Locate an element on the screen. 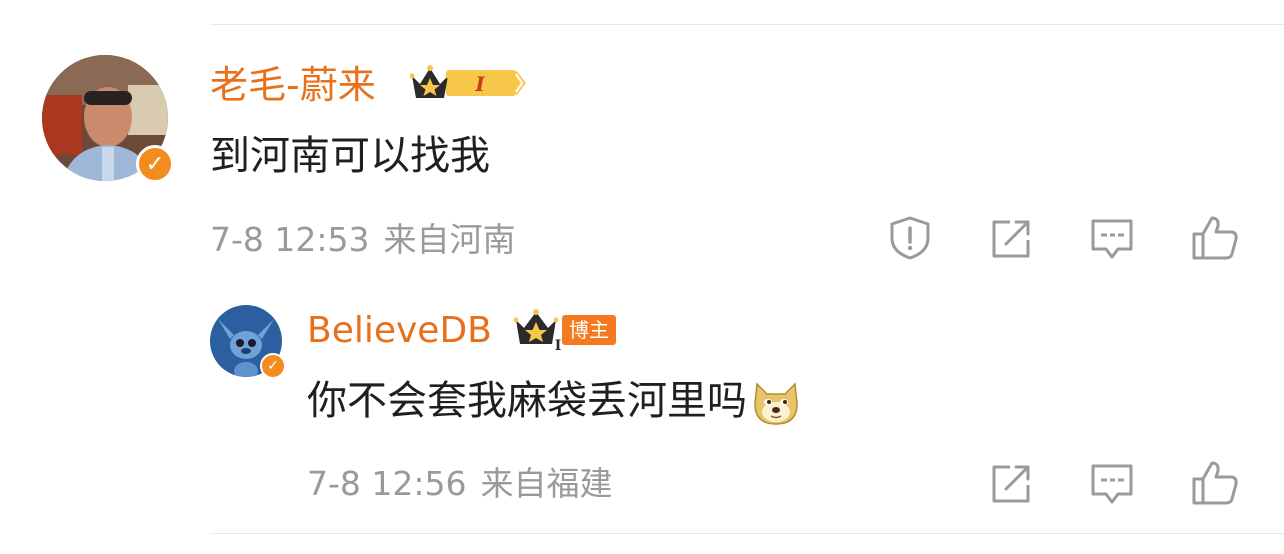  reply-avatar: ✓ is located at coordinates (248, 342).